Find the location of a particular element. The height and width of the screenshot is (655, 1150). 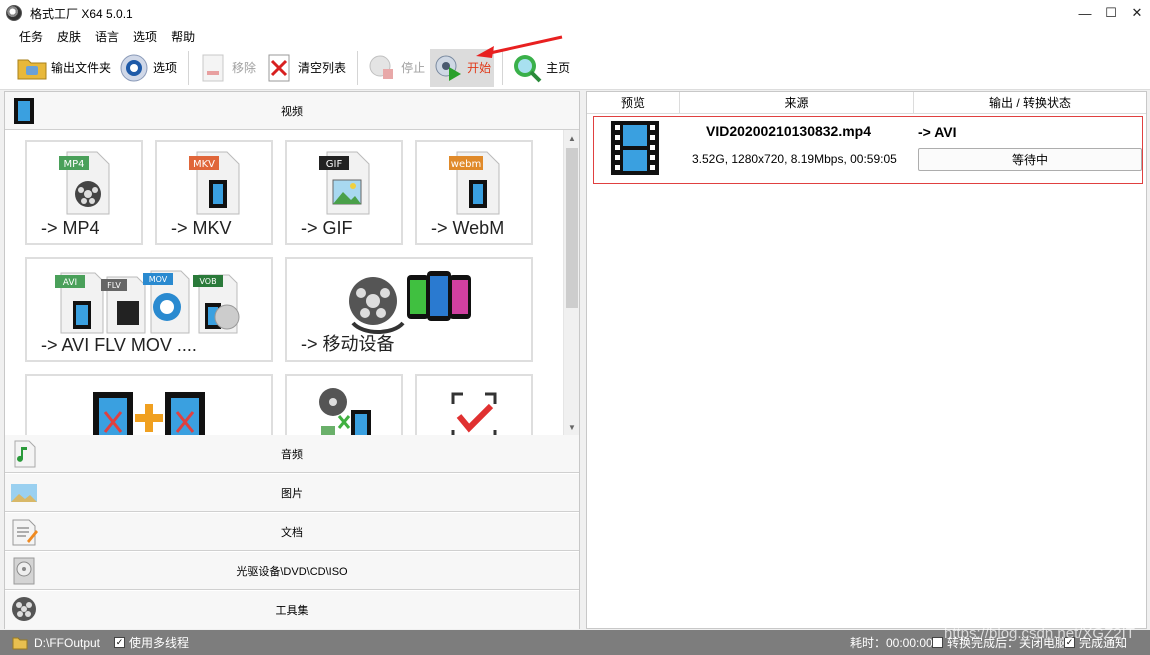

image-category-header: 图片 is located at coordinates (292, 493).